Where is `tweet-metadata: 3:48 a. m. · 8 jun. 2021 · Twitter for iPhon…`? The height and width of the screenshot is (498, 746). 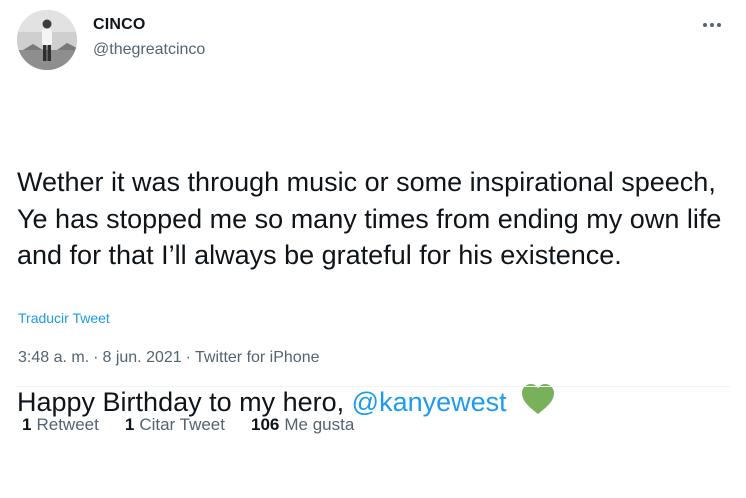
tweet-metadata: 3:48 a. m. · 8 jun. 2021 · Twitter for iPhon… is located at coordinates (169, 358).